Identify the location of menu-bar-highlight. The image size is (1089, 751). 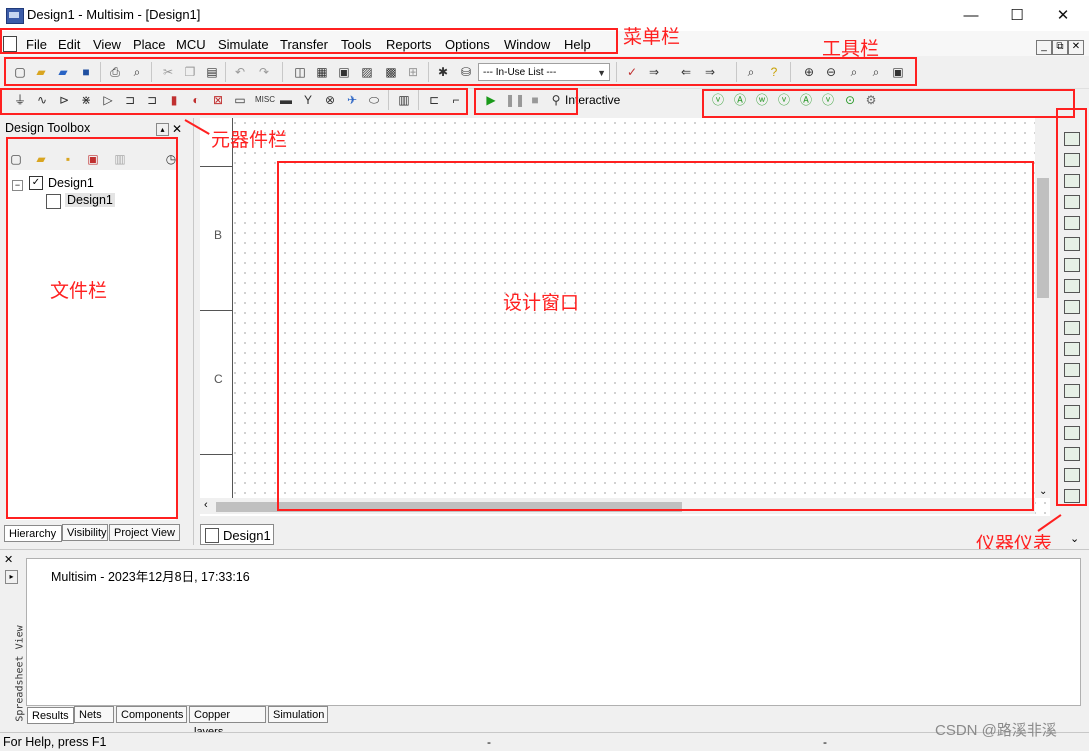
(309, 41).